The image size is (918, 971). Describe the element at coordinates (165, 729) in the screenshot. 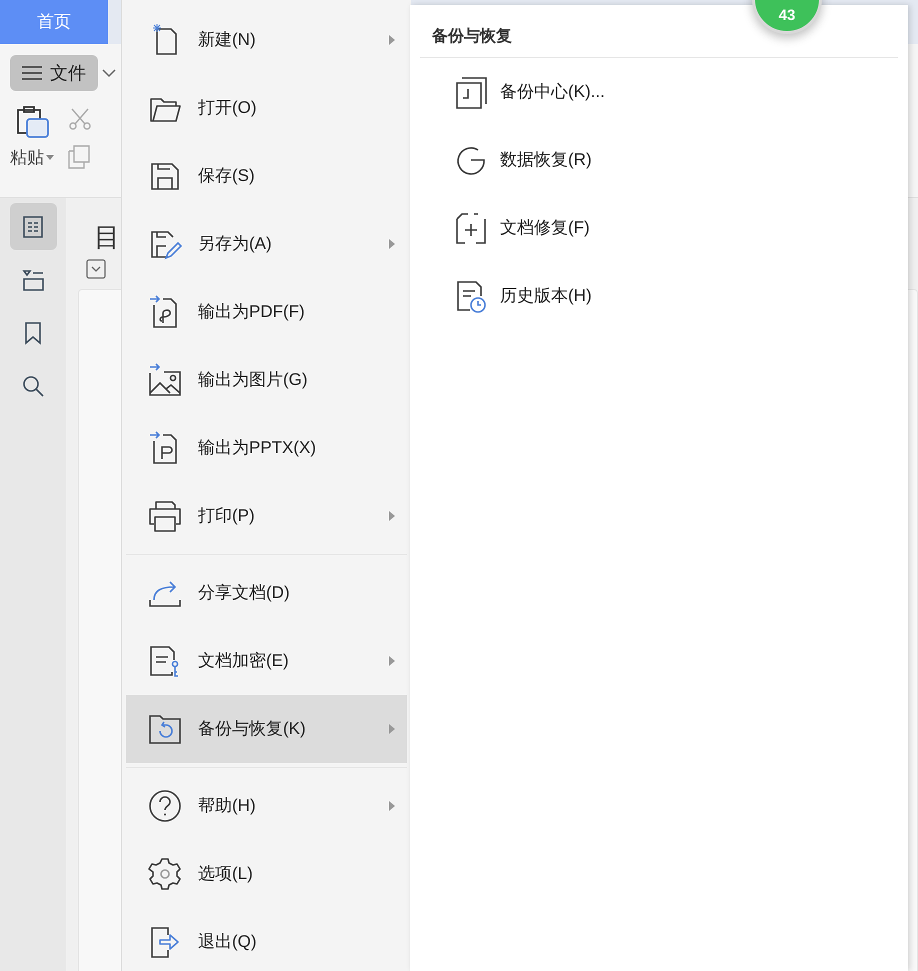

I see `folder-restore-icon` at that location.